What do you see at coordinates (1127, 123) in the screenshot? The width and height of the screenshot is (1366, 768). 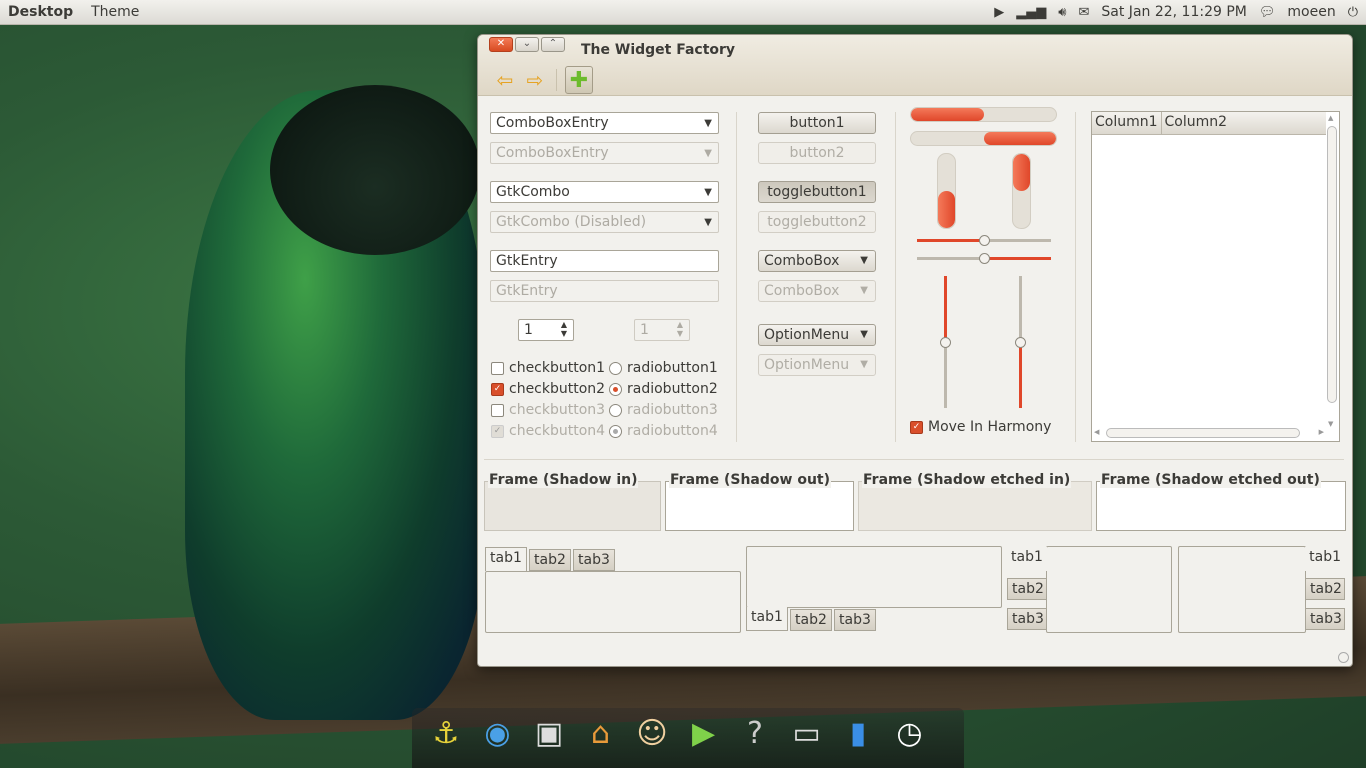 I see `column-header-1: Column1` at bounding box center [1127, 123].